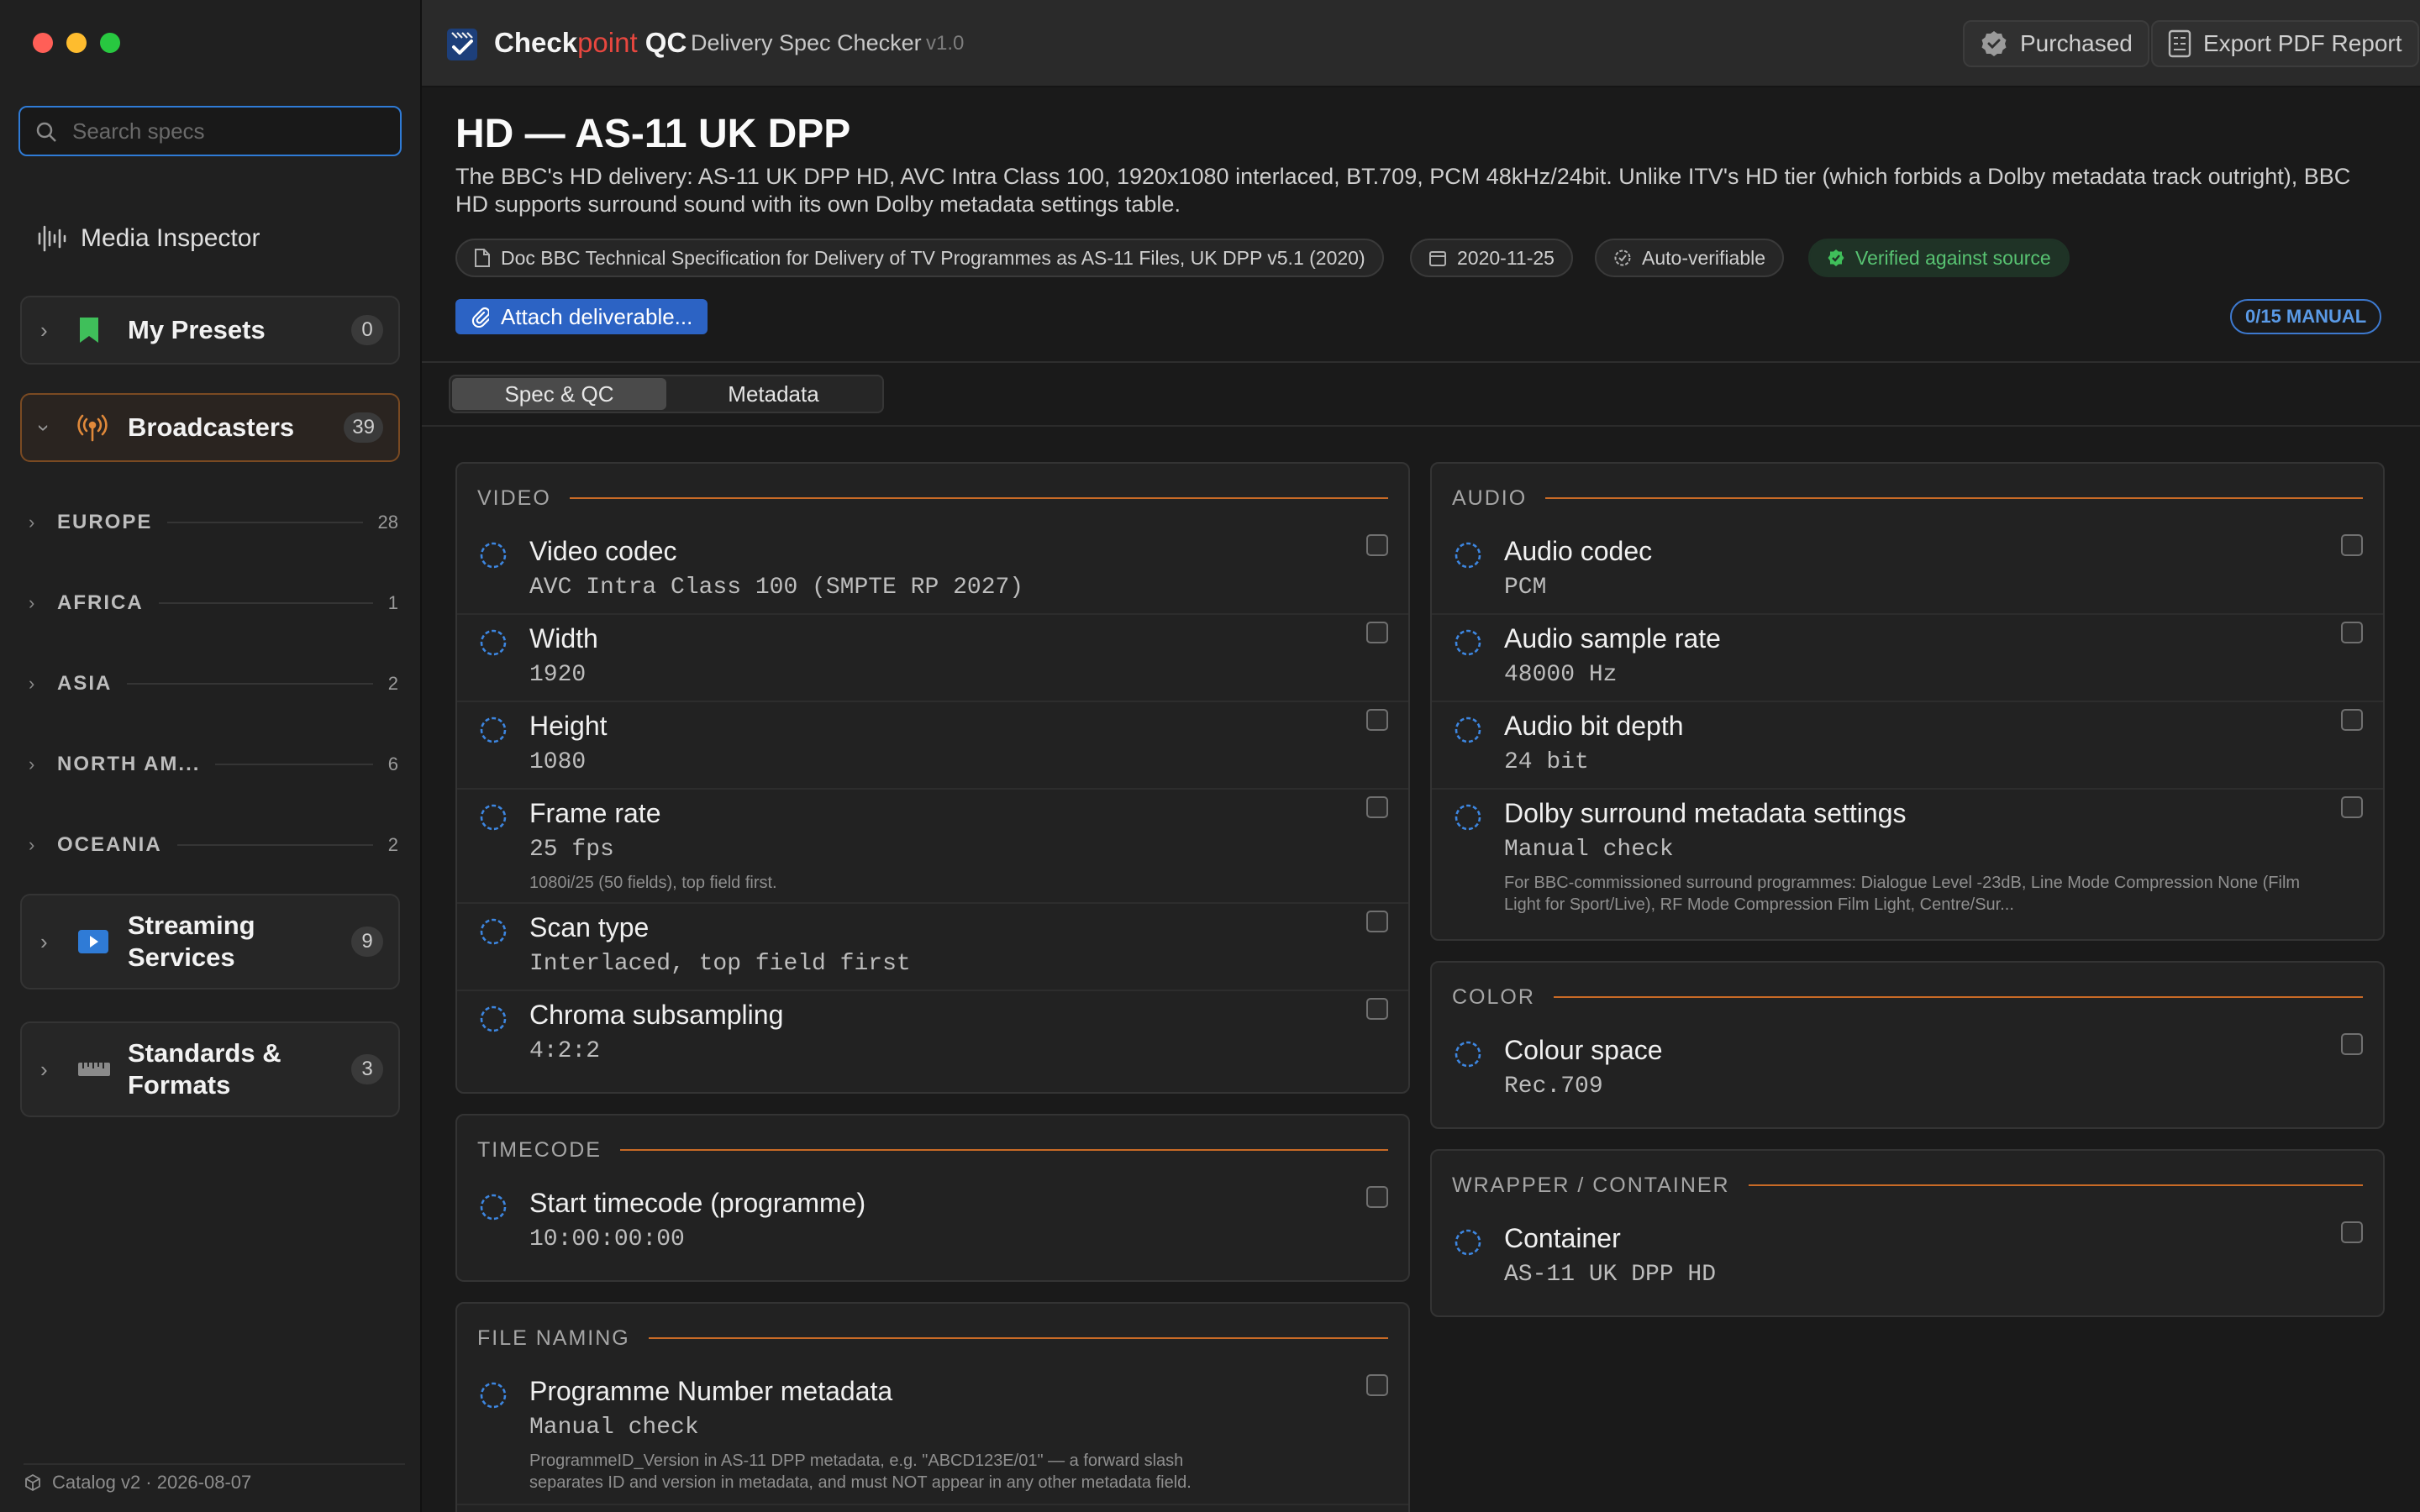 This screenshot has height=1512, width=2420. What do you see at coordinates (2285, 43) in the screenshot?
I see `export-pdf-button: Export PDF Report` at bounding box center [2285, 43].